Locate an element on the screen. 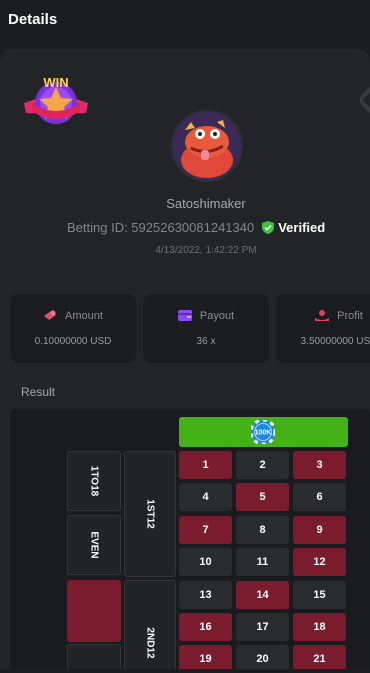  wallet-icon is located at coordinates (184, 315).